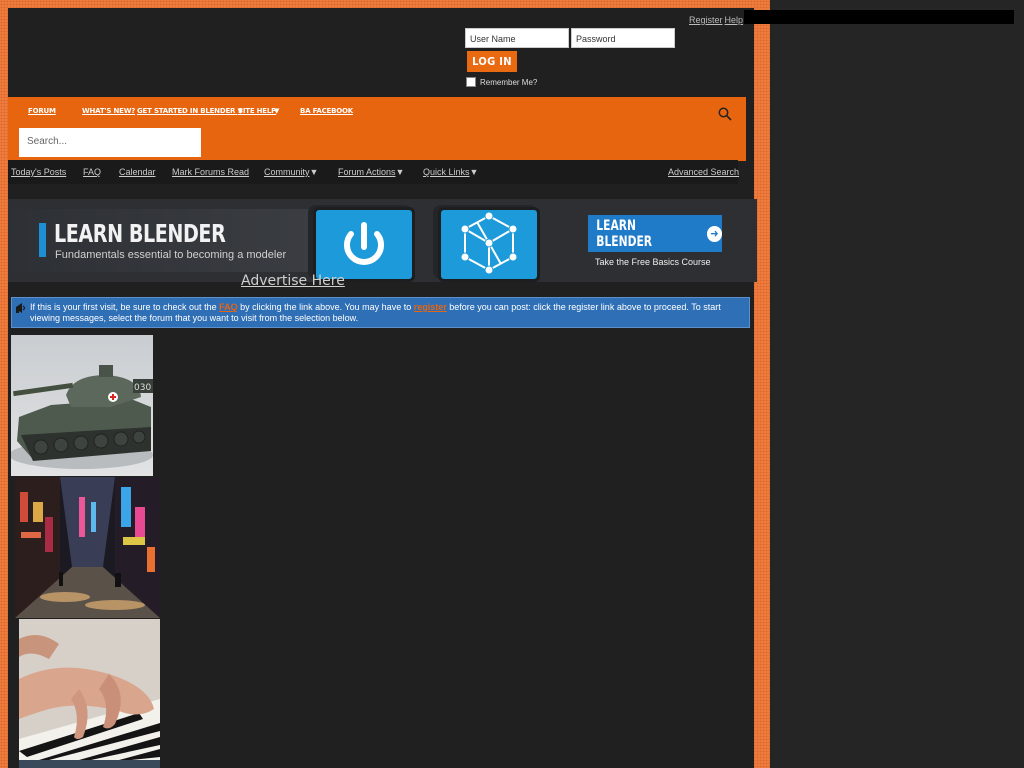  I want to click on subnav-mark-read: Mark Forums Read, so click(210, 172).